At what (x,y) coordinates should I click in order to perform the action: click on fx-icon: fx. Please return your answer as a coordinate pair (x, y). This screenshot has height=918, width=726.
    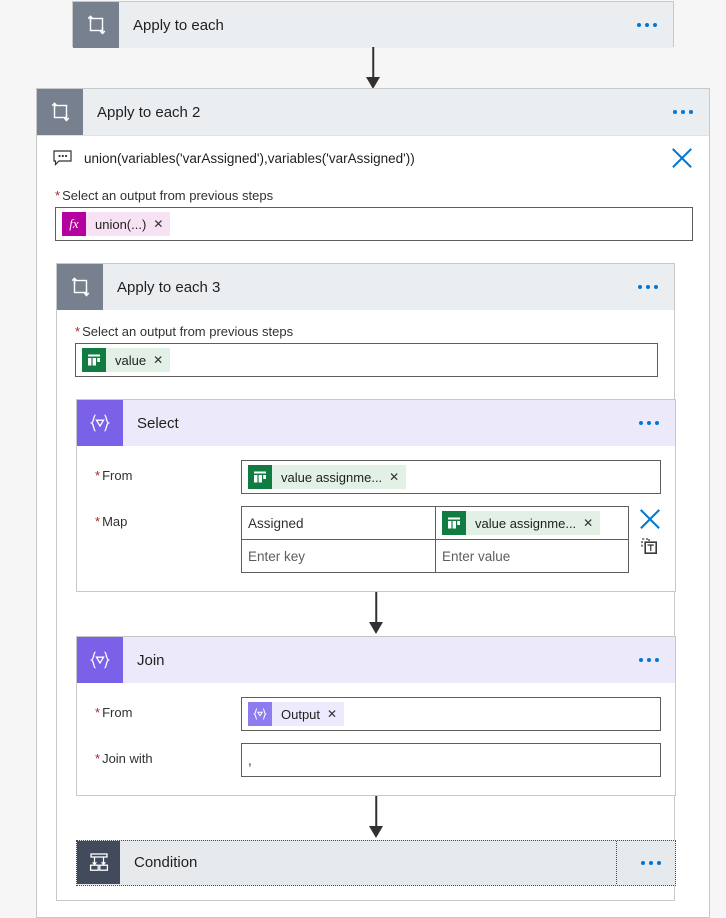
    Looking at the image, I should click on (74, 224).